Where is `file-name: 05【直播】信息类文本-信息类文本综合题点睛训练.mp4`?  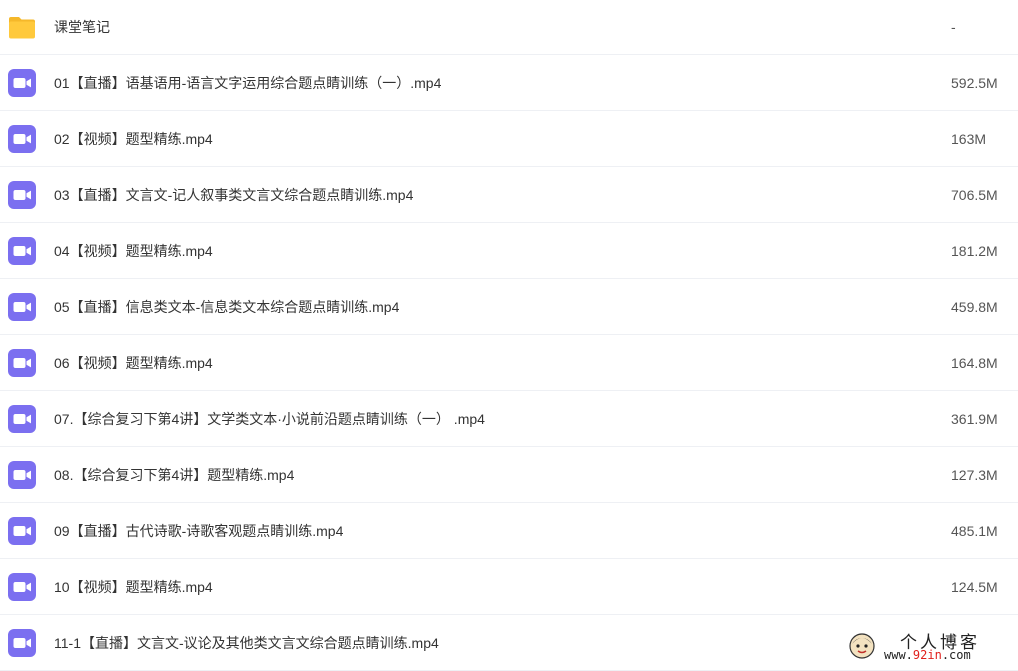 file-name: 05【直播】信息类文本-信息类文本综合题点睛训练.mp4 is located at coordinates (226, 307).